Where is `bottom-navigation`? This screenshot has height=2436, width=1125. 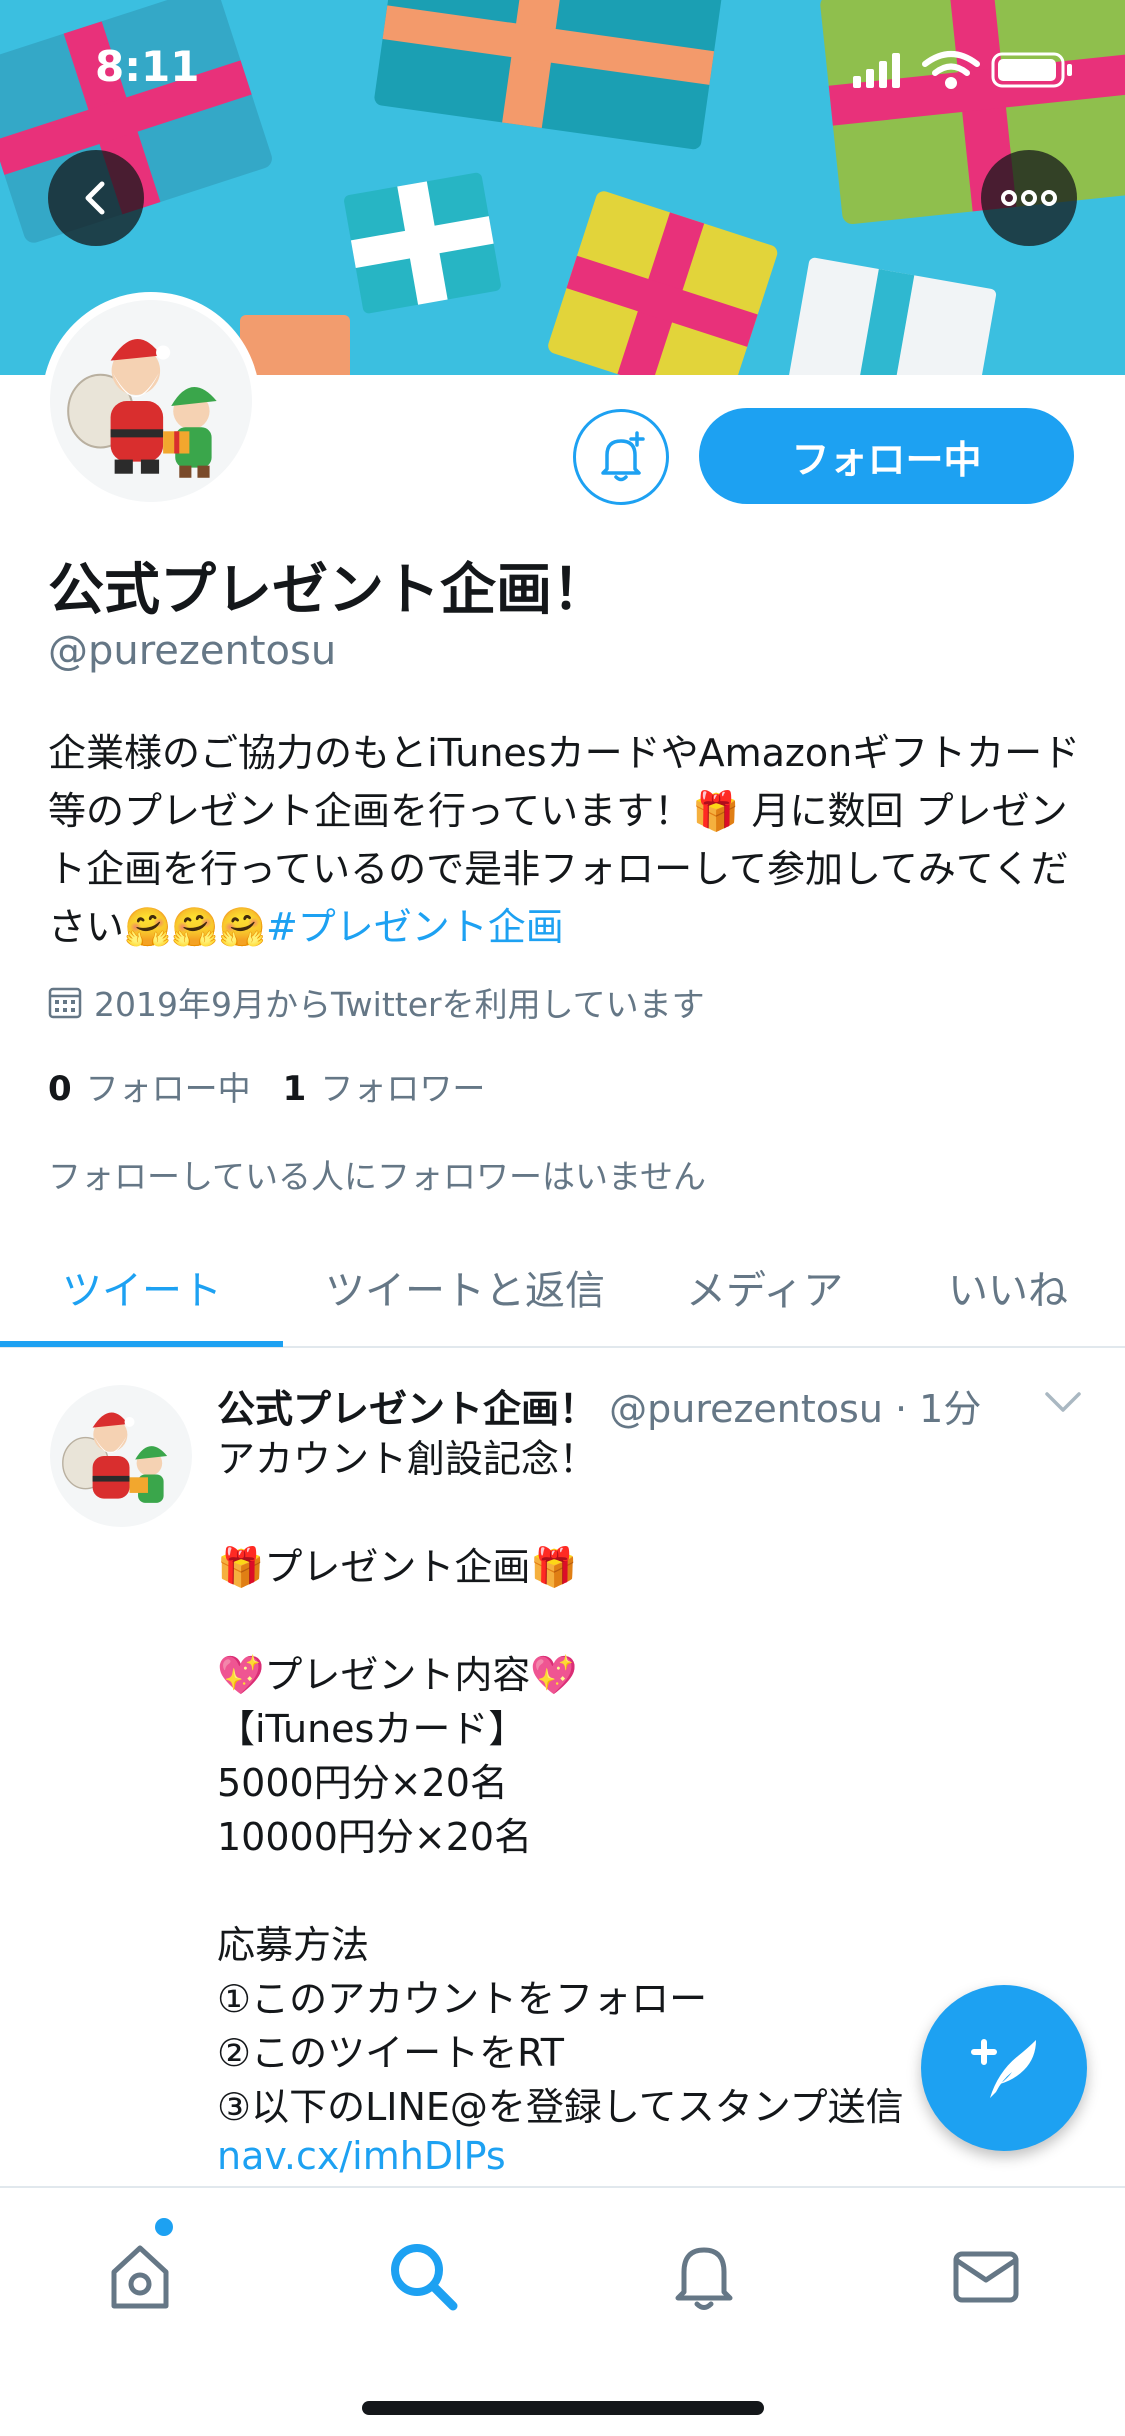
bottom-navigation is located at coordinates (562, 2311).